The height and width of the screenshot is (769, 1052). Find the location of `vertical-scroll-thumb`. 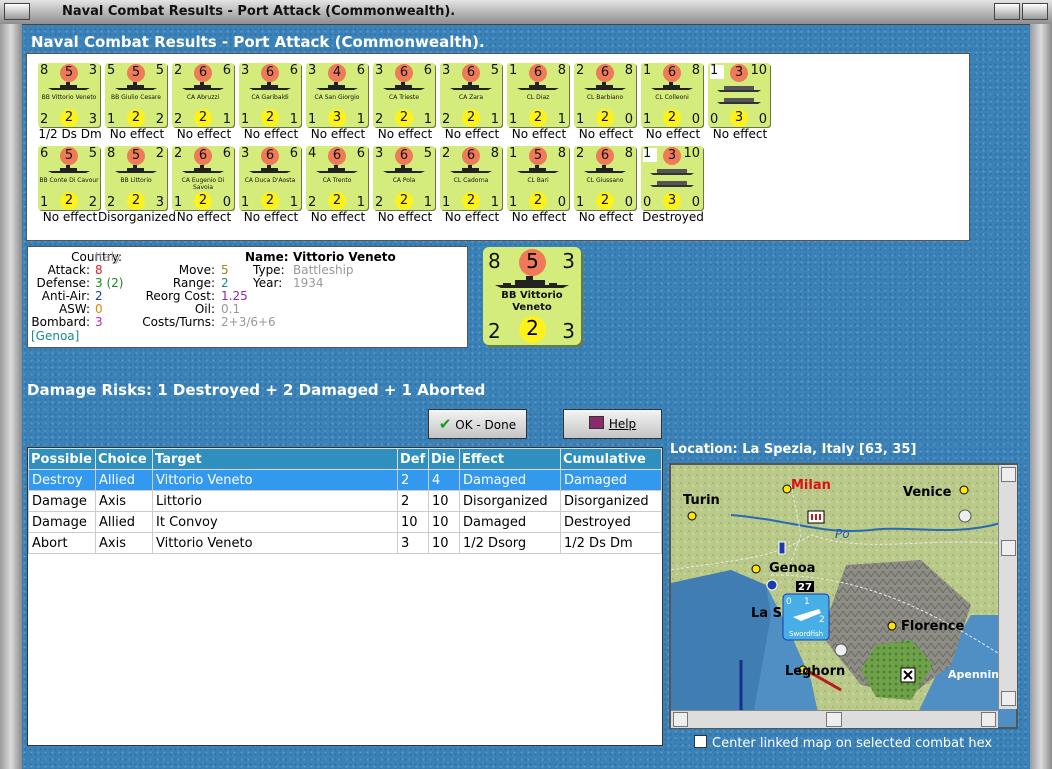

vertical-scroll-thumb is located at coordinates (1008, 548).